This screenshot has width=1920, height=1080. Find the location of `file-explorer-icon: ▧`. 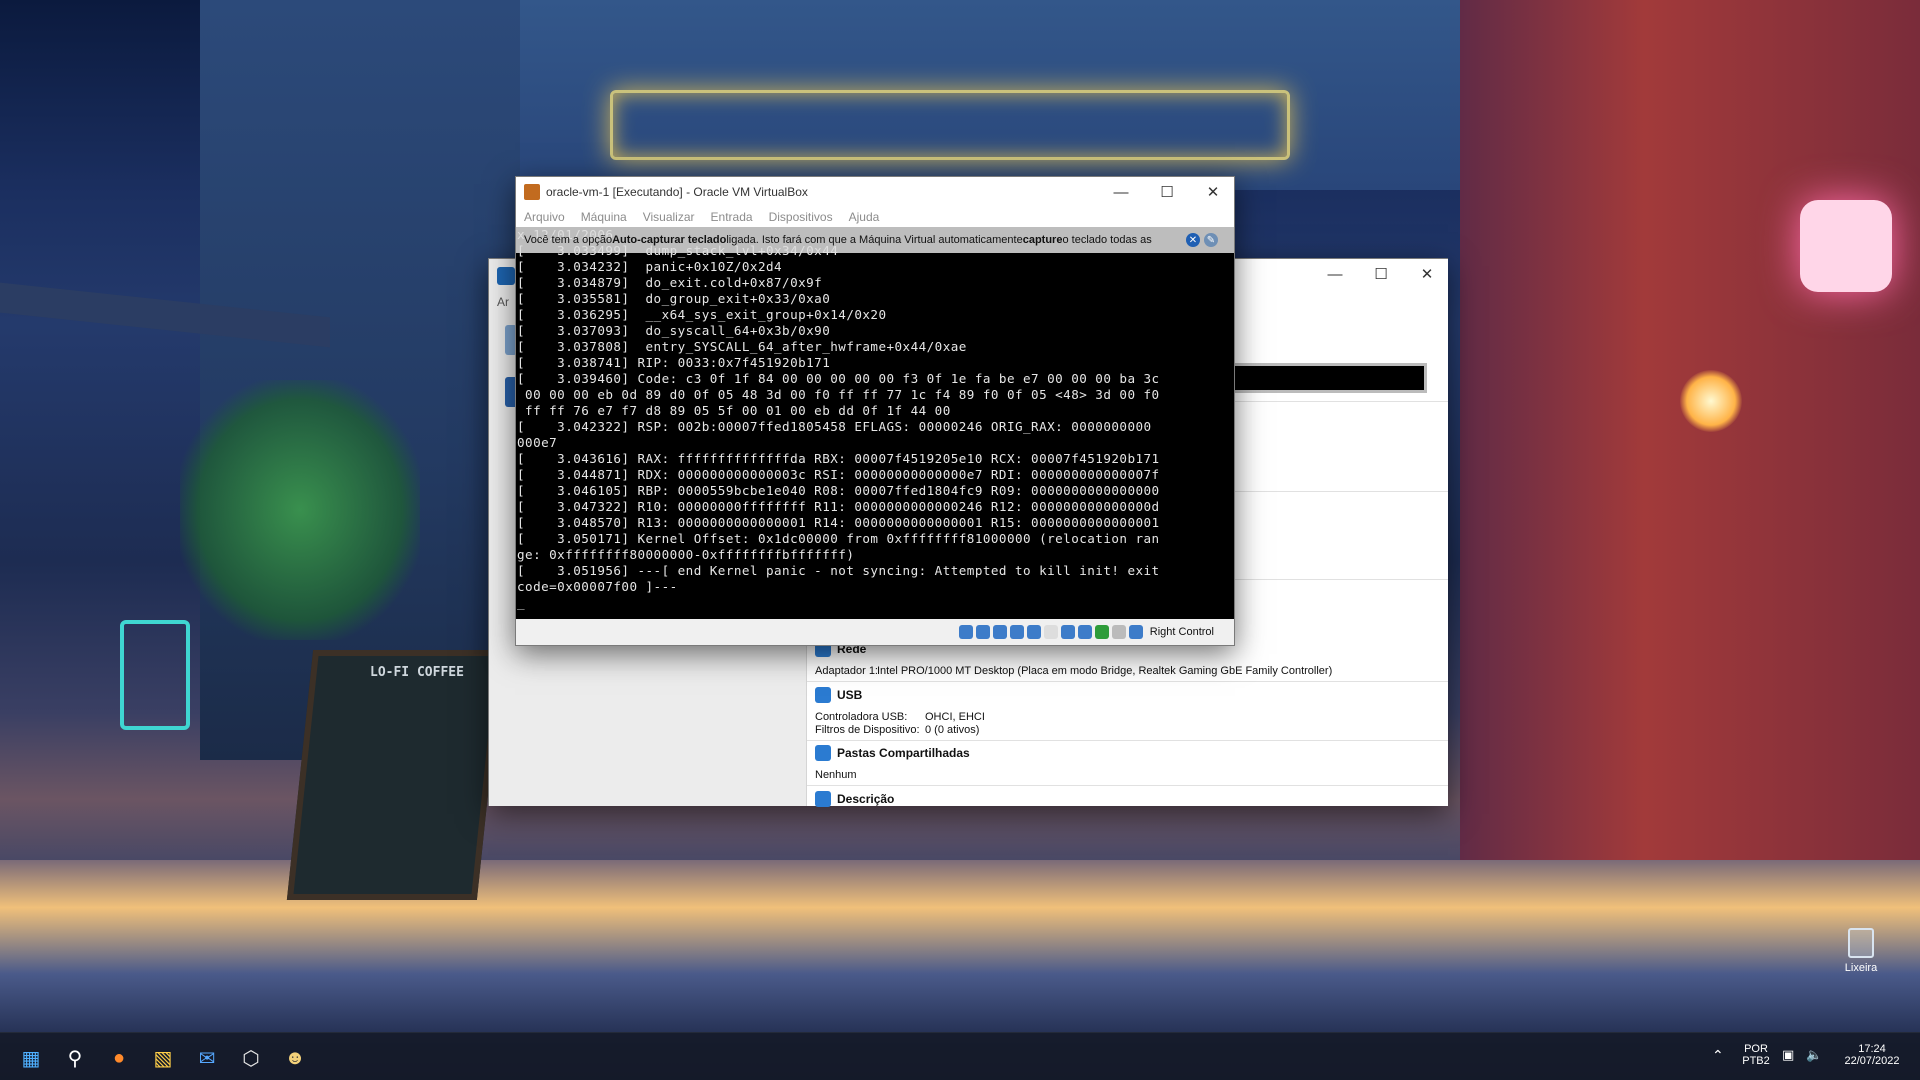

file-explorer-icon: ▧ is located at coordinates (163, 1058).